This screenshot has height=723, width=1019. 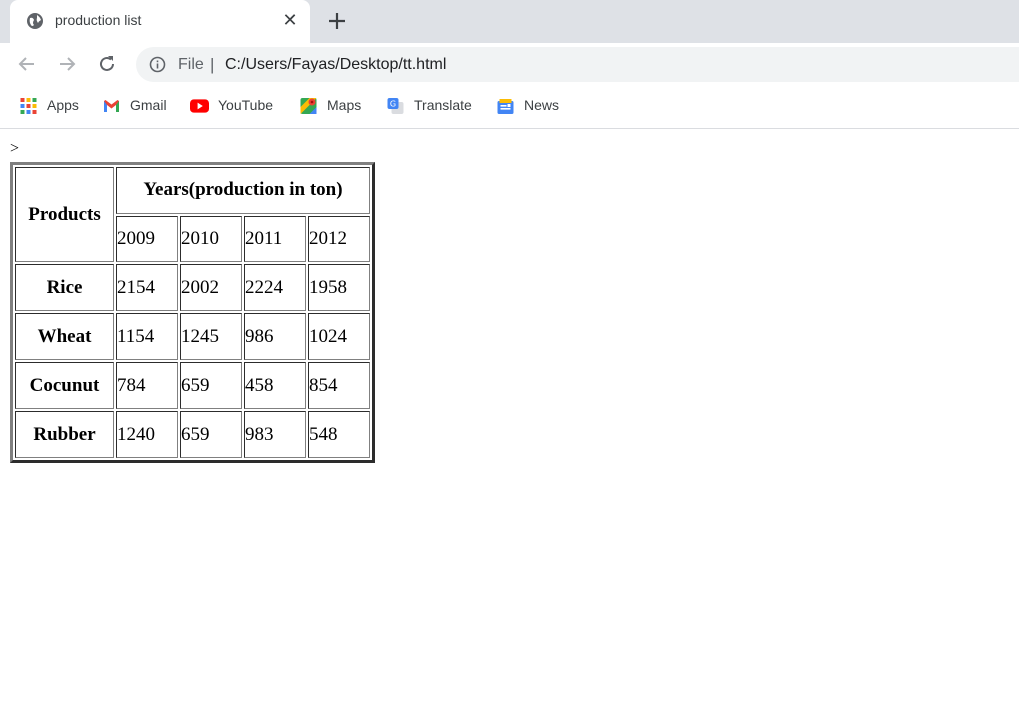 What do you see at coordinates (243, 190) in the screenshot?
I see `years-group-header: Years(production in ton)` at bounding box center [243, 190].